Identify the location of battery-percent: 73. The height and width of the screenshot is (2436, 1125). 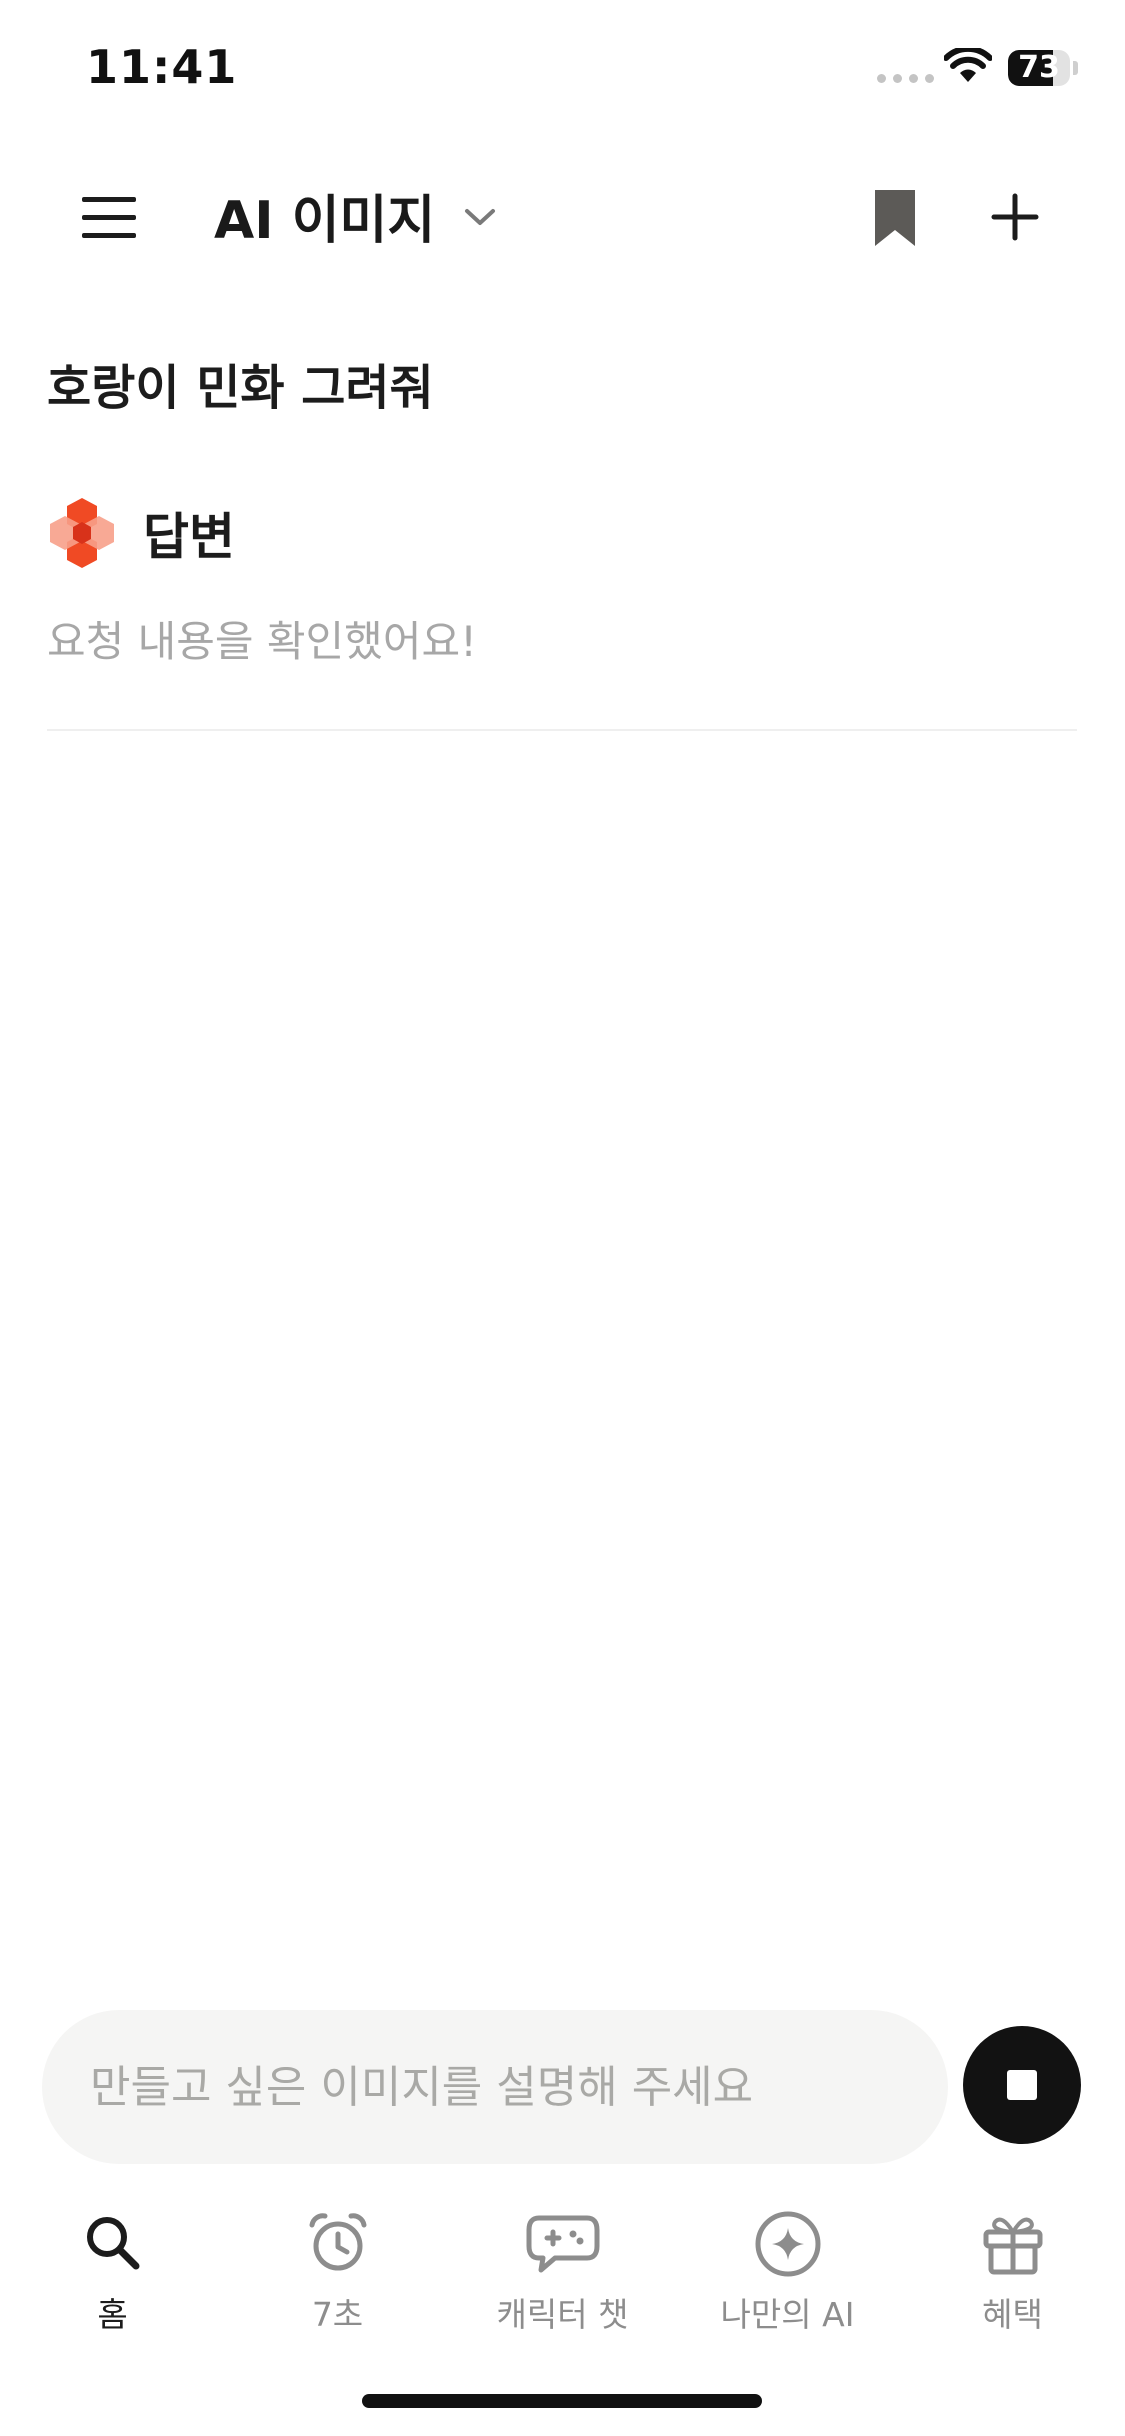
(1039, 67).